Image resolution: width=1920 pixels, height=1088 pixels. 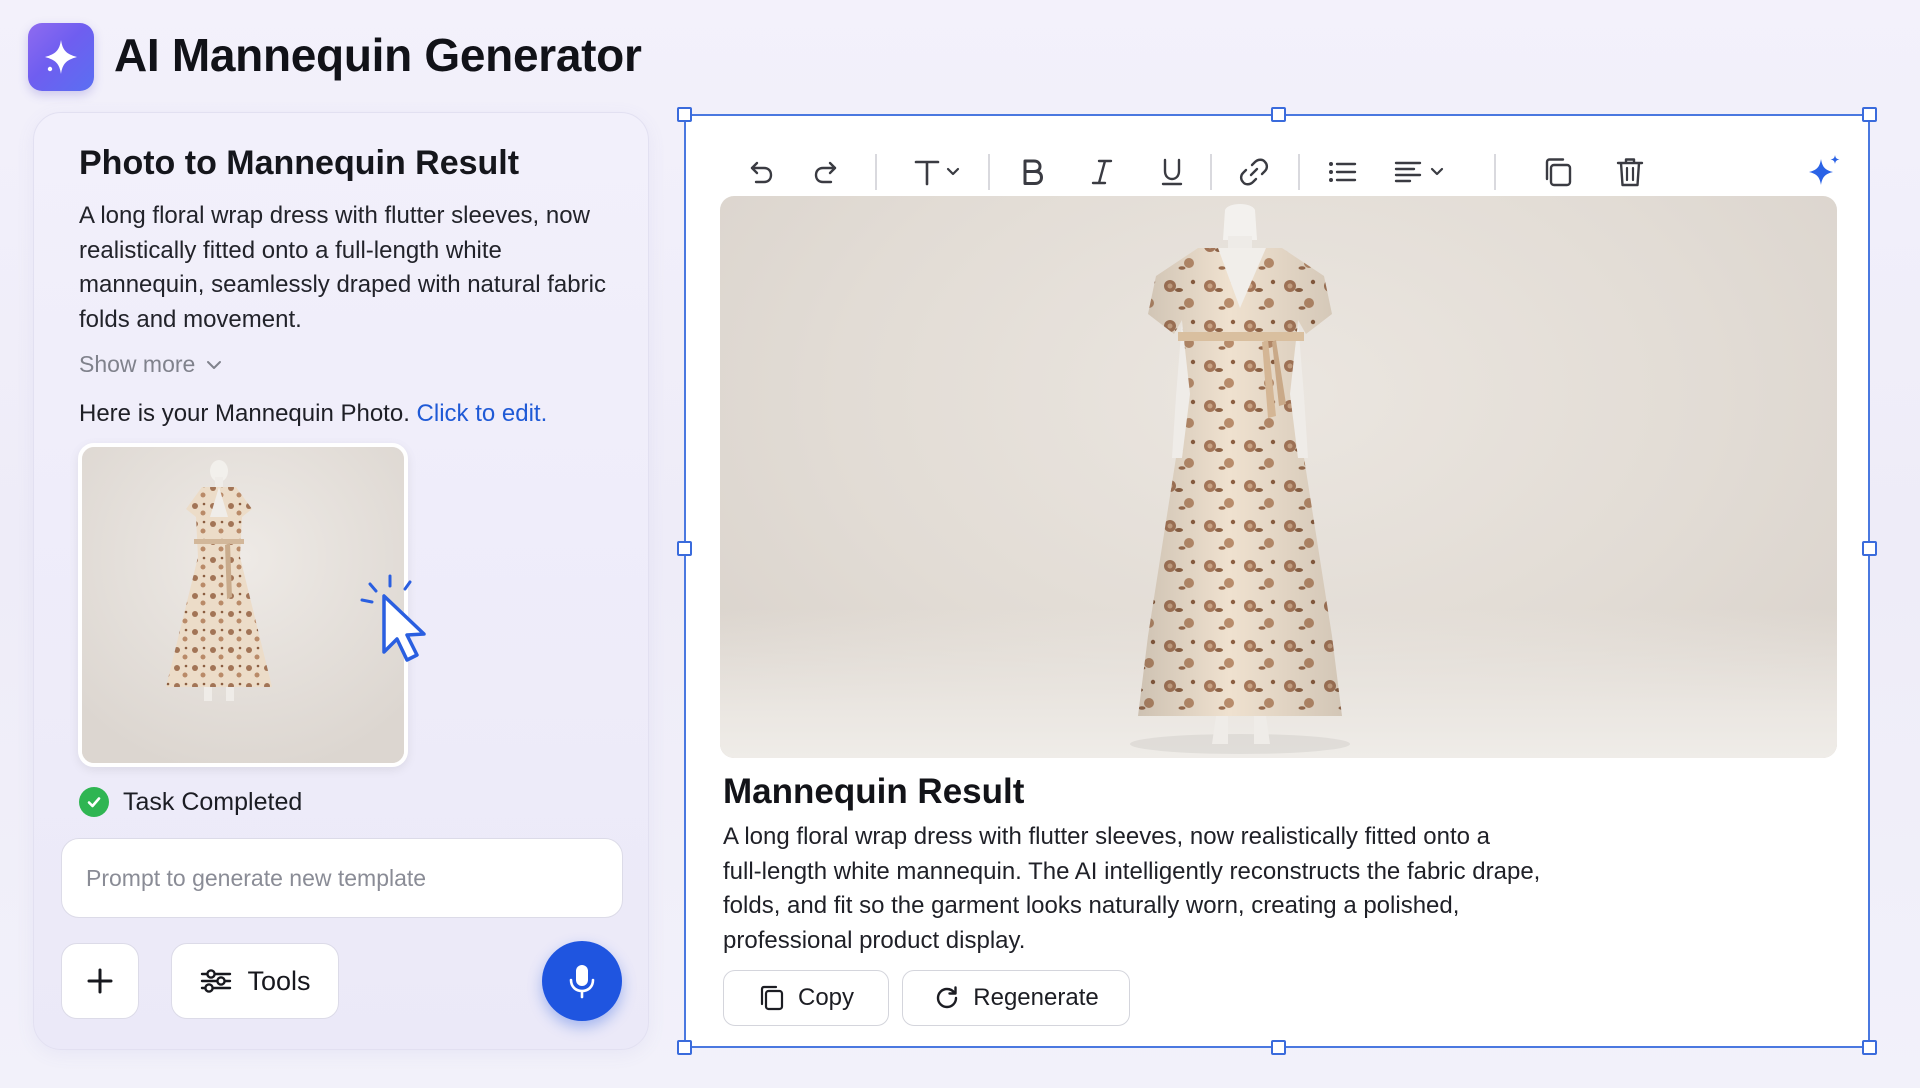 What do you see at coordinates (137, 364) in the screenshot?
I see `show-more-label: Show more` at bounding box center [137, 364].